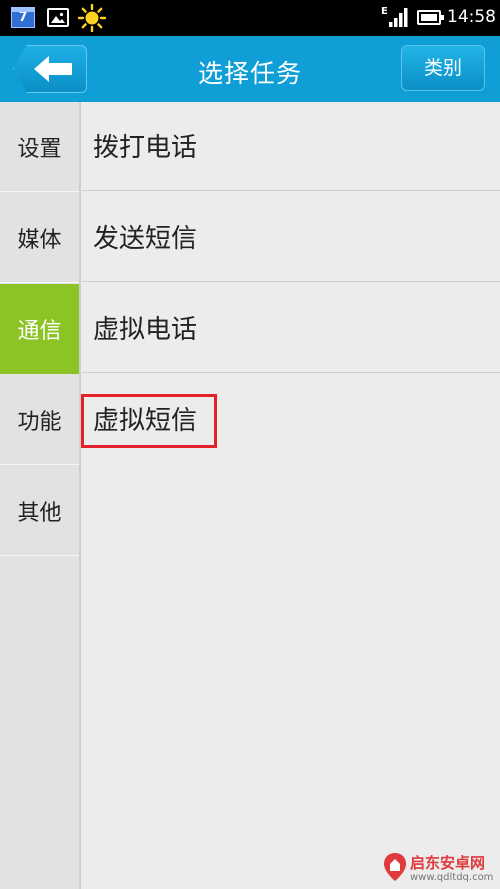 The width and height of the screenshot is (500, 889). I want to click on task-send-sms: 发送短信, so click(291, 237).